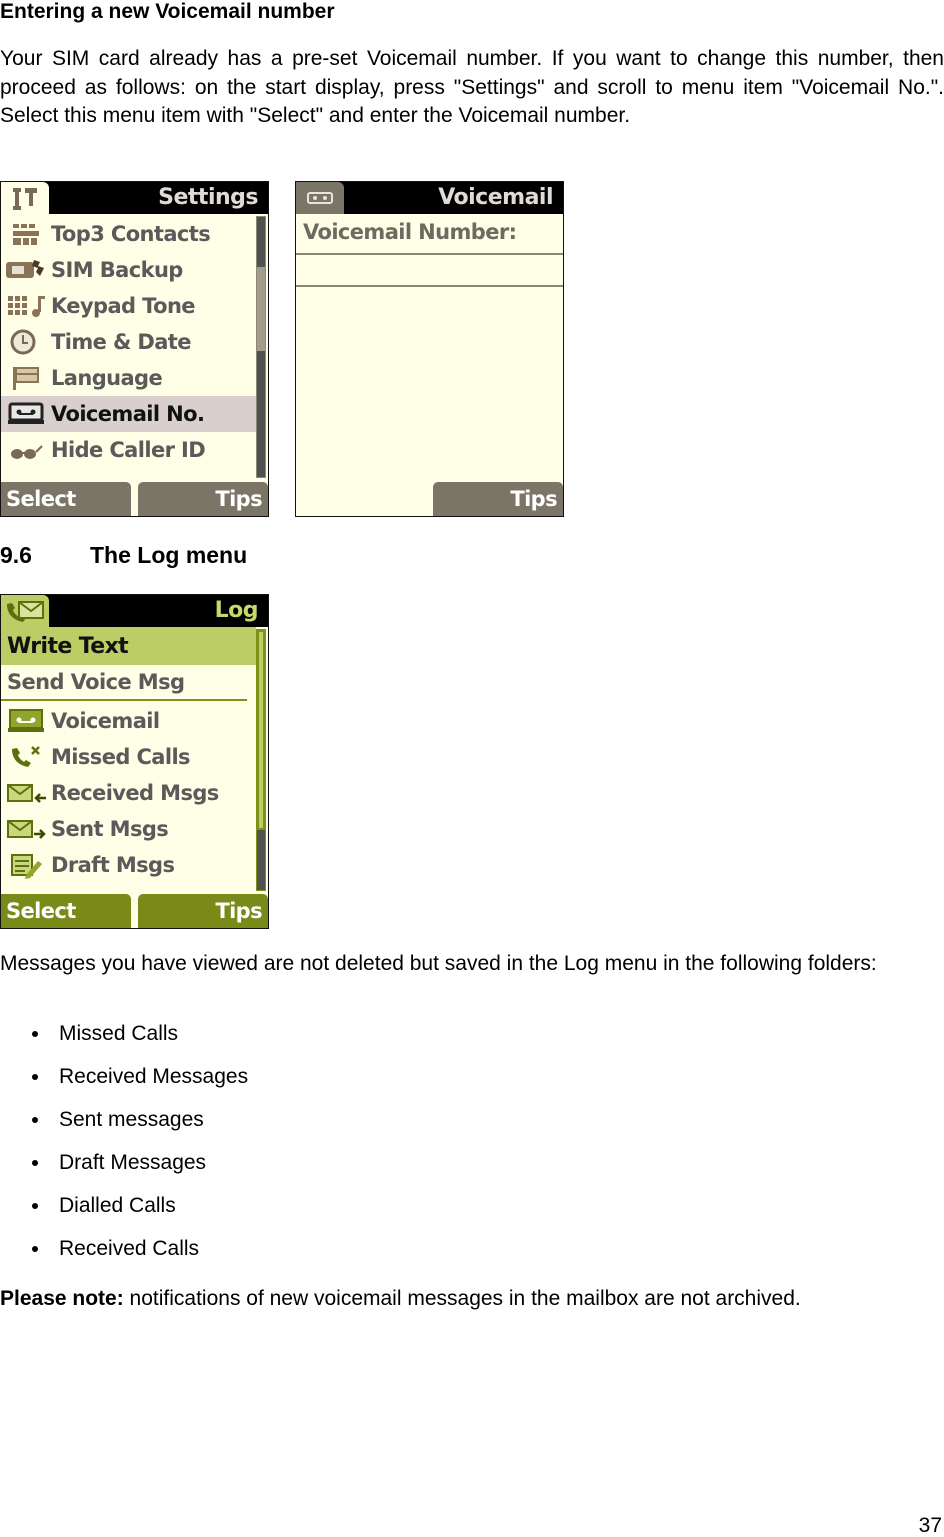 Image resolution: width=944 pixels, height=1537 pixels. I want to click on call-envelope-icon, so click(25, 611).